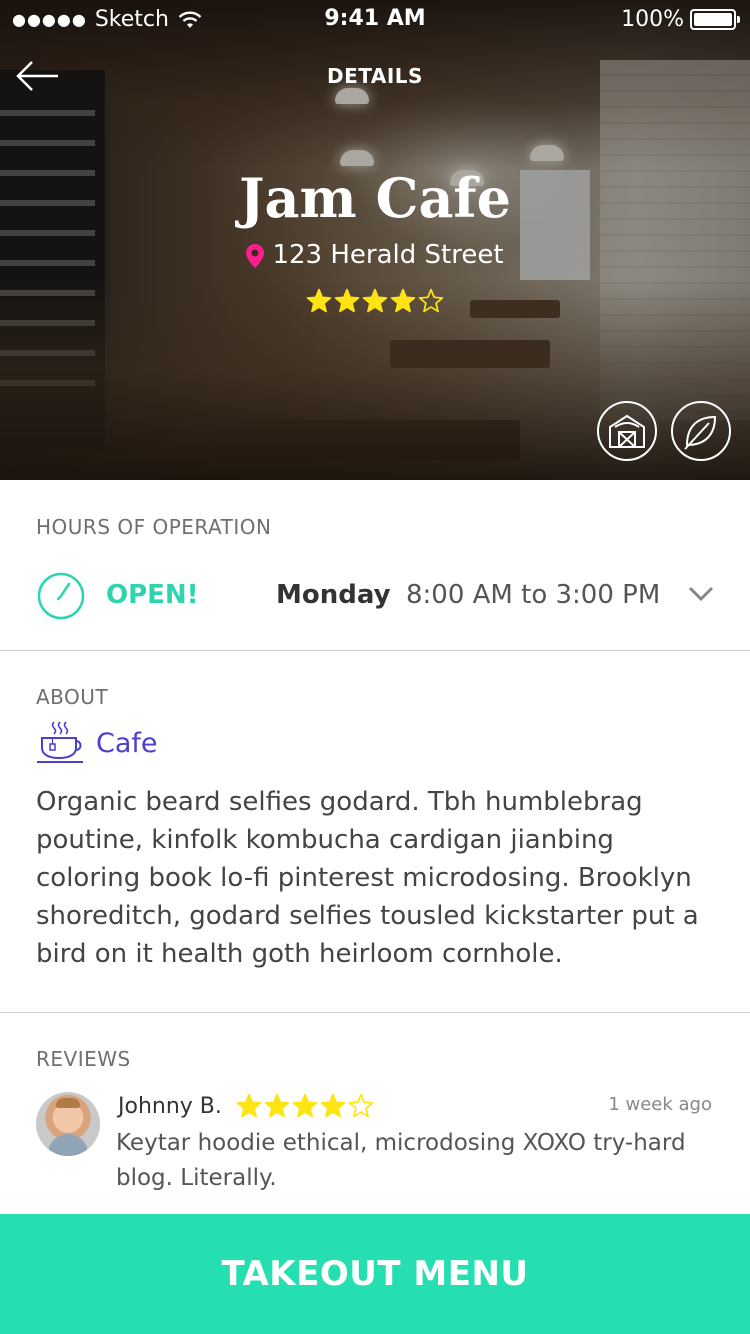  I want to click on category-label: Cafe, so click(127, 743).